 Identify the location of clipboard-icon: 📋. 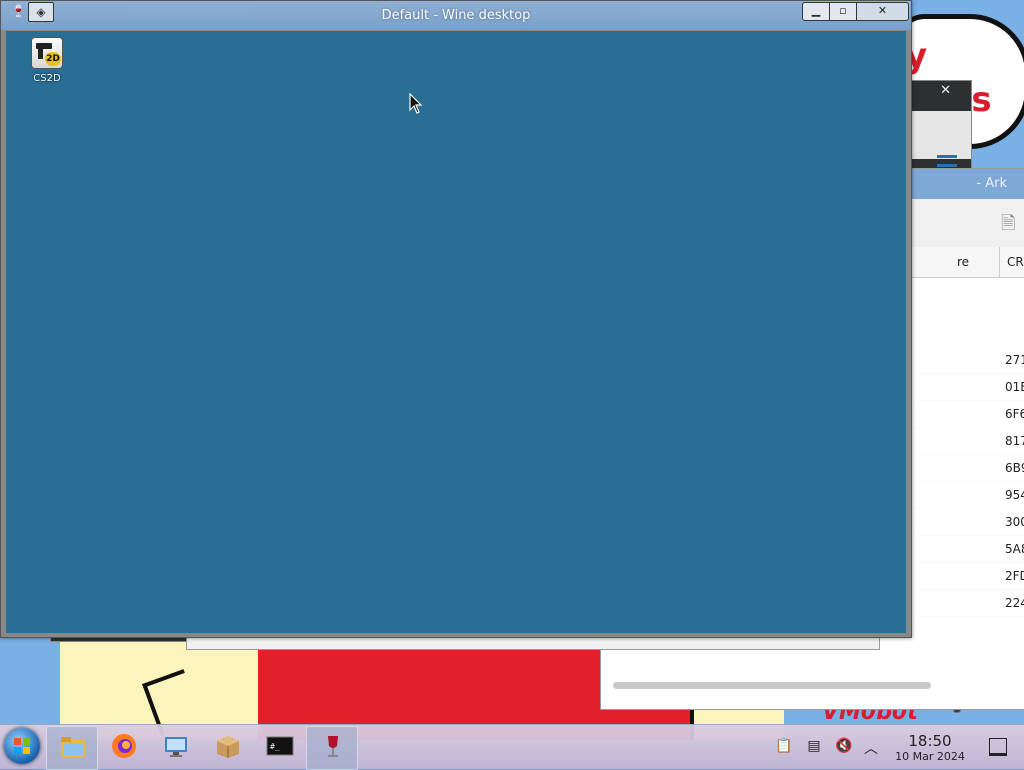
(783, 746).